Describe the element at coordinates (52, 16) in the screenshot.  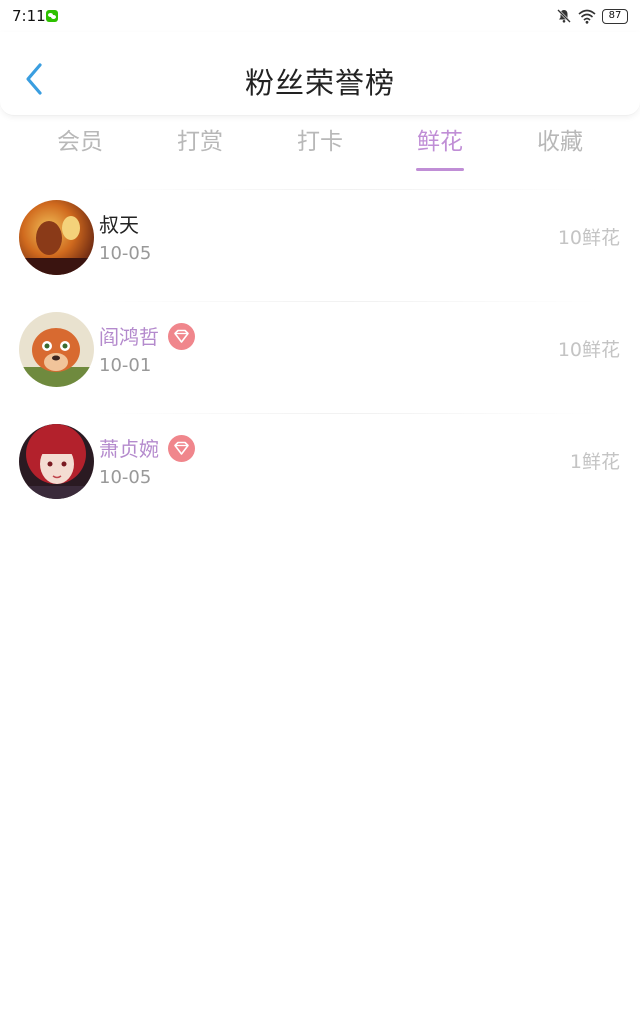
I see `wechat-notification-icon` at that location.